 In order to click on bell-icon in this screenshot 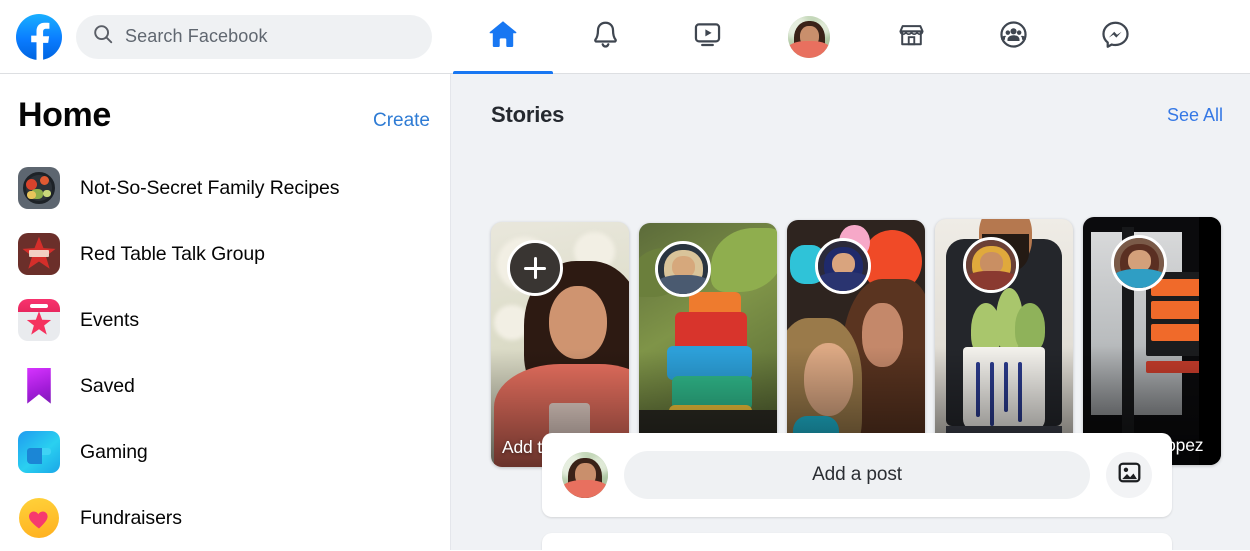, I will do `click(605, 37)`.